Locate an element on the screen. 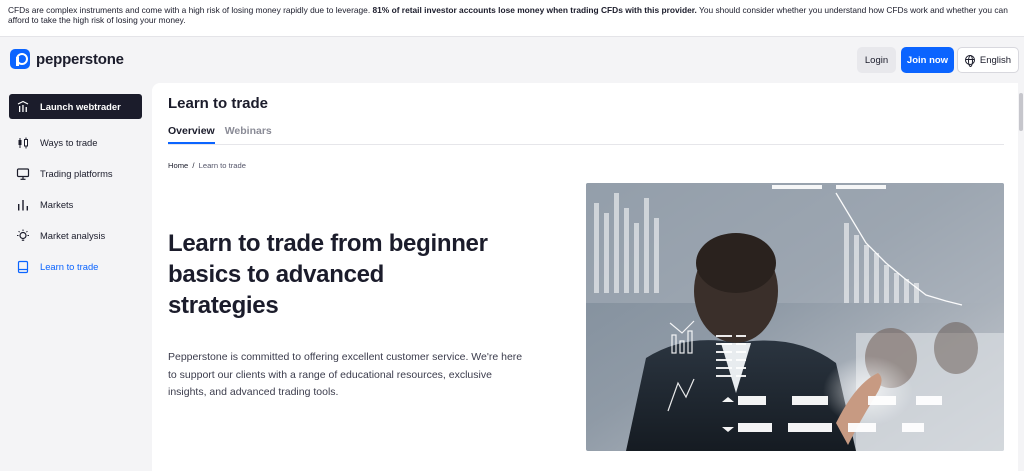 This screenshot has width=1024, height=471. logo-text: pepperstone is located at coordinates (80, 59).